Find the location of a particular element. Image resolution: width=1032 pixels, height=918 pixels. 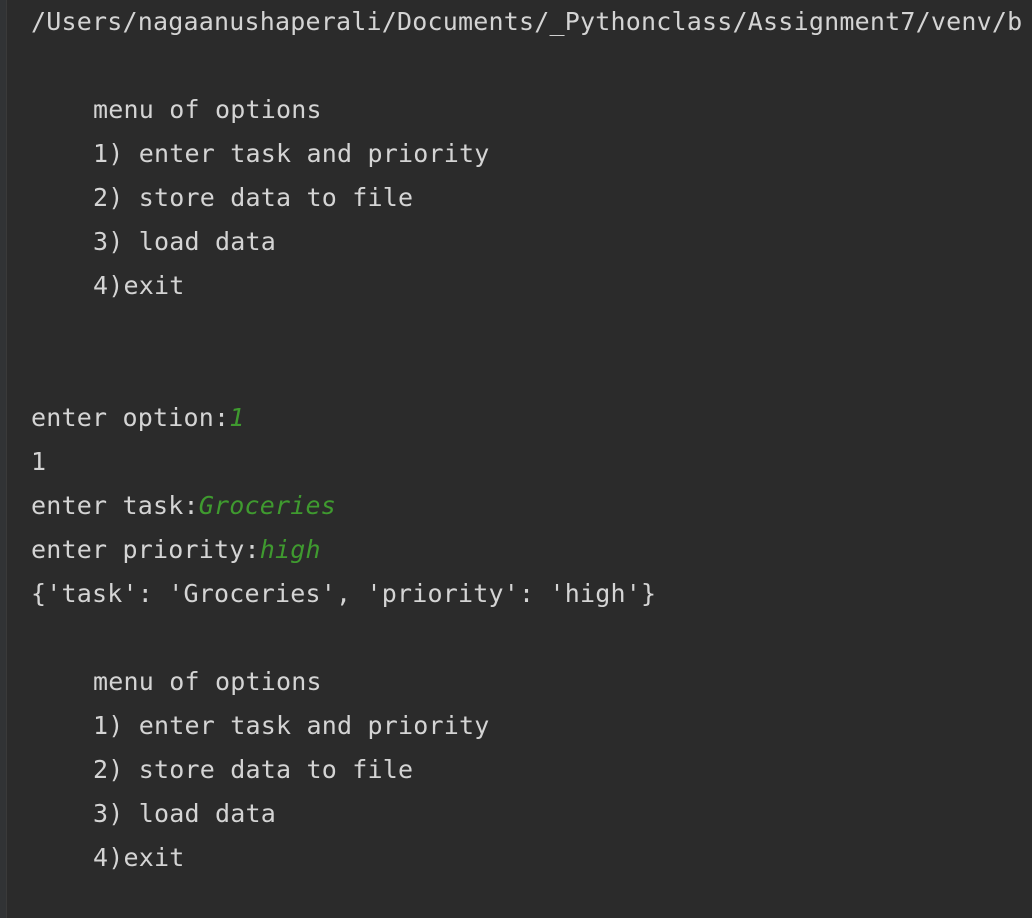

option-prompt-line: enter option:1 is located at coordinates (138, 418).